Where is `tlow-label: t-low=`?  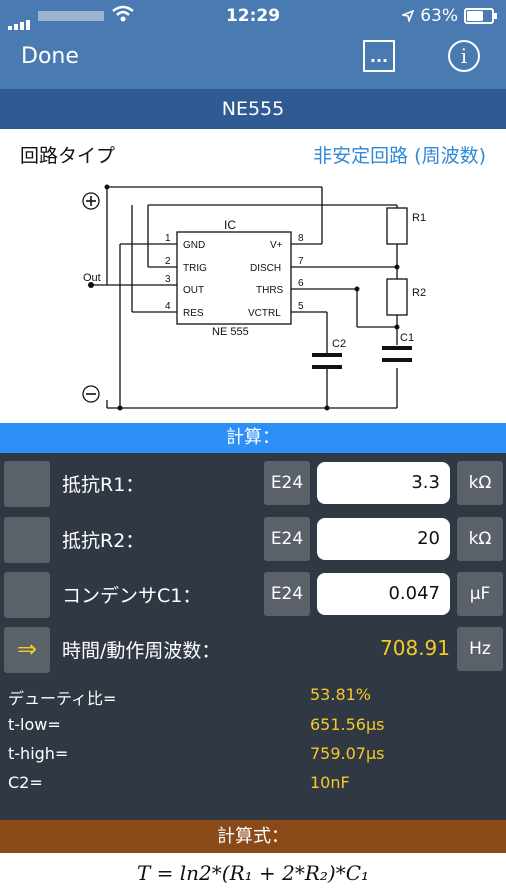 tlow-label: t-low= is located at coordinates (34, 724).